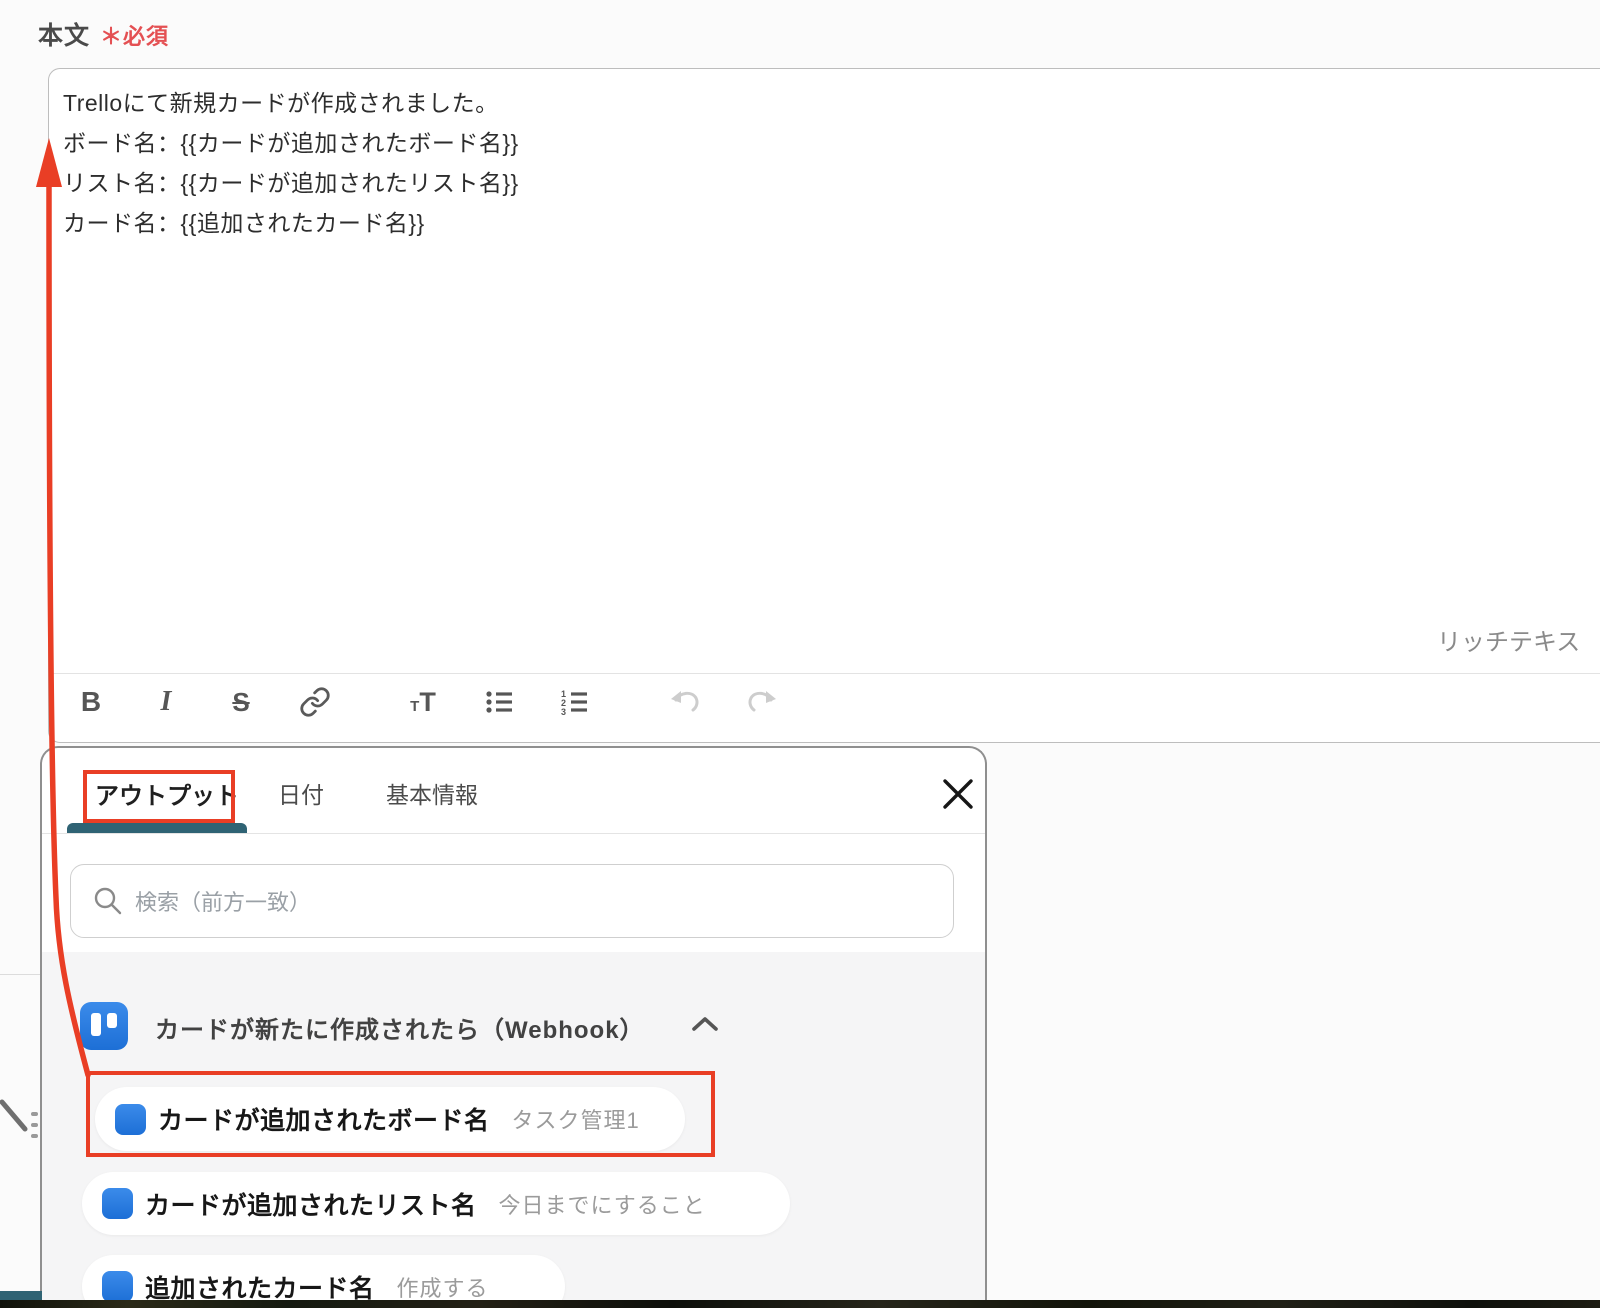  I want to click on search-placeholder: 検索（前方一致）, so click(223, 902).